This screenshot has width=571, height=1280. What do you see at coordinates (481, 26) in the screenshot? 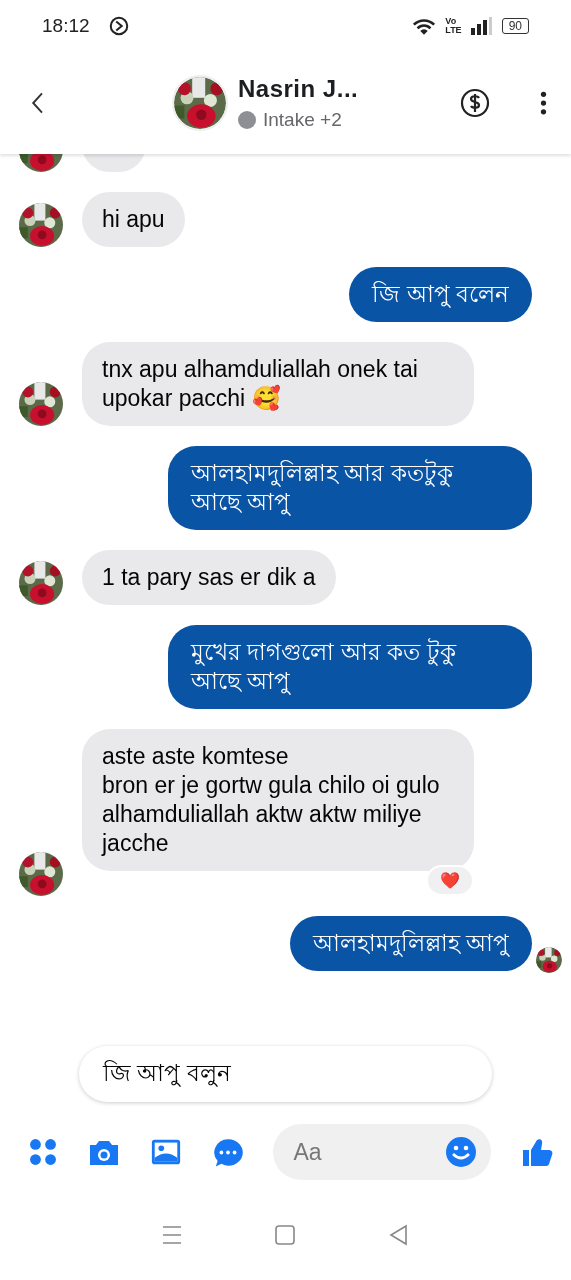
I see `signal-icon` at bounding box center [481, 26].